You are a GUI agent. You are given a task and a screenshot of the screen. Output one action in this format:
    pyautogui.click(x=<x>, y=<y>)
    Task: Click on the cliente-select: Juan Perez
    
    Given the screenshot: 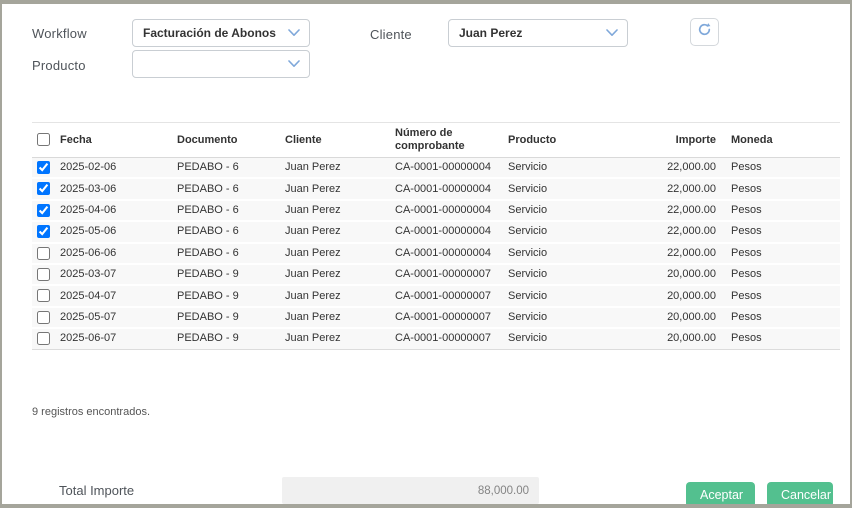 What is the action you would take?
    pyautogui.click(x=538, y=33)
    